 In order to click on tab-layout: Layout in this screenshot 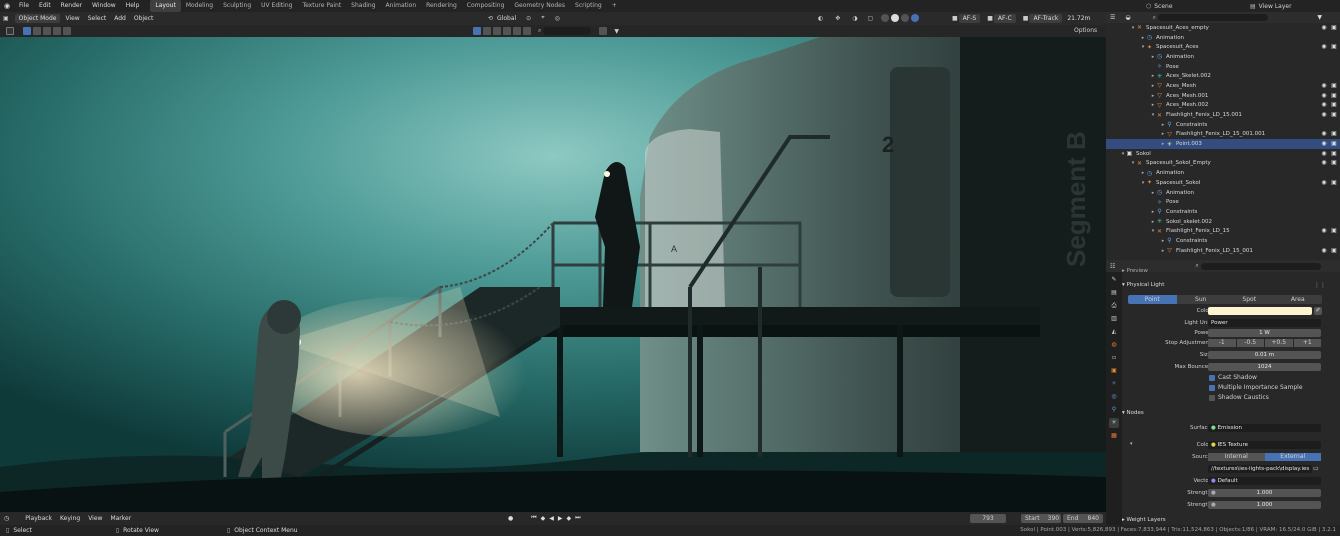, I will do `click(165, 6)`.